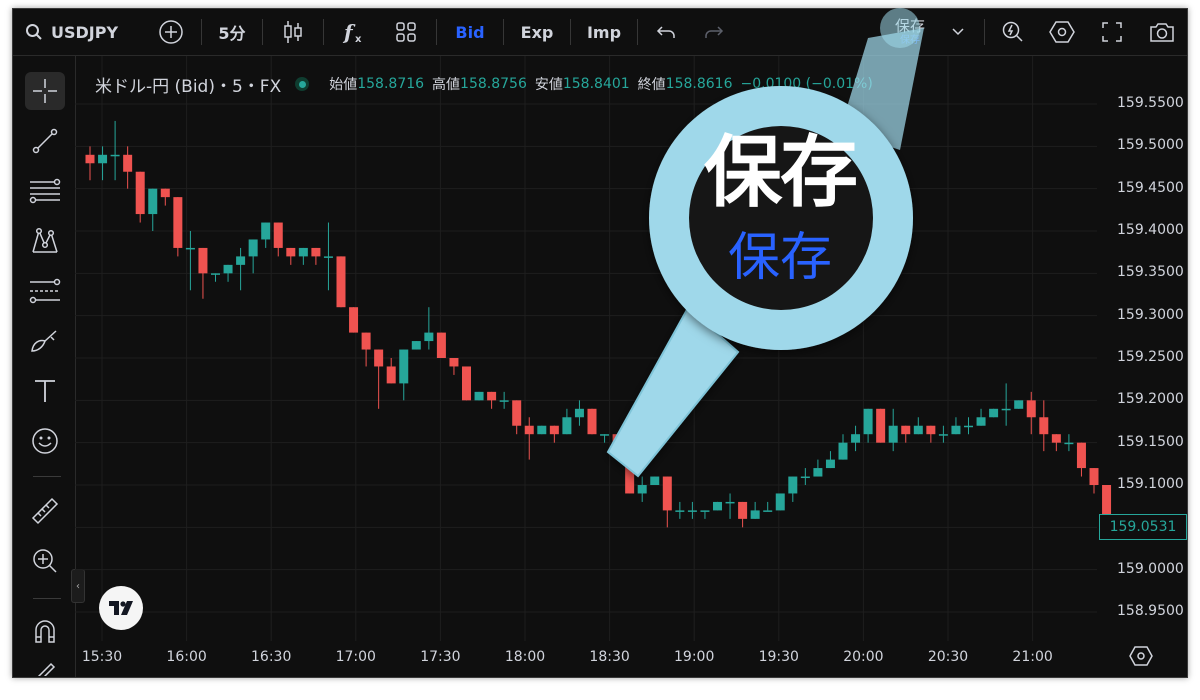 This screenshot has width=1200, height=700. I want to click on price-tick-label: 159.3500, so click(1150, 272).